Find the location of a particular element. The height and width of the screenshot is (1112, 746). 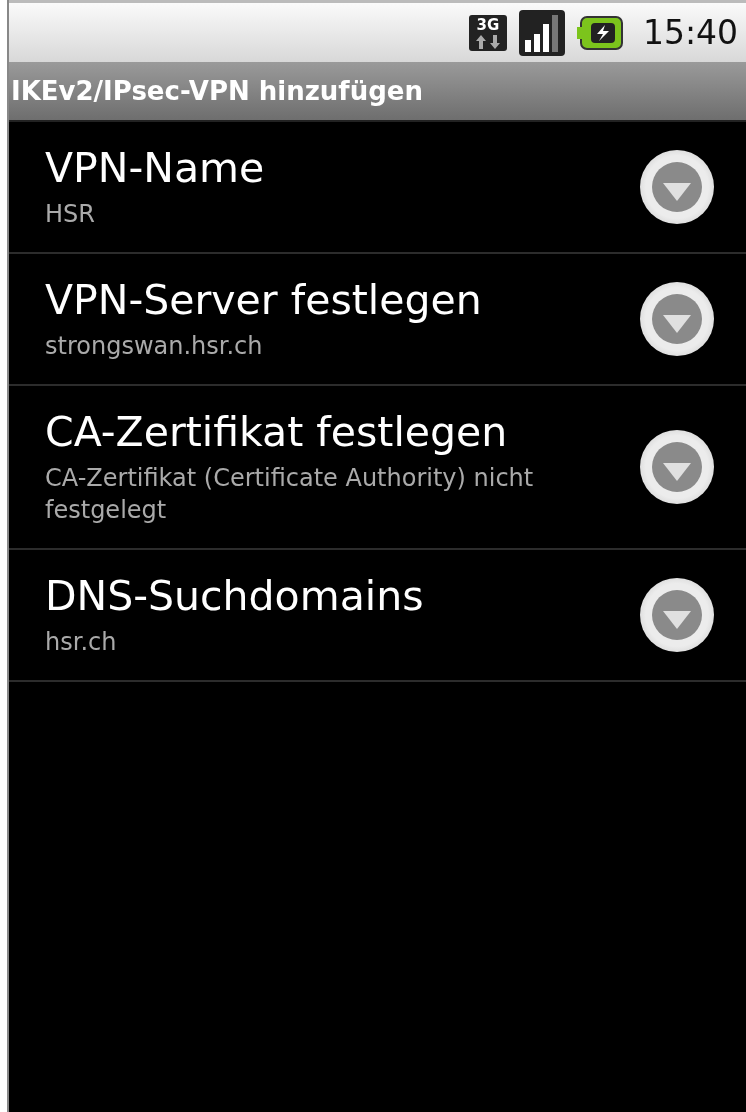

setting-title: CA-Zertifikat festlegen is located at coordinates (277, 432).